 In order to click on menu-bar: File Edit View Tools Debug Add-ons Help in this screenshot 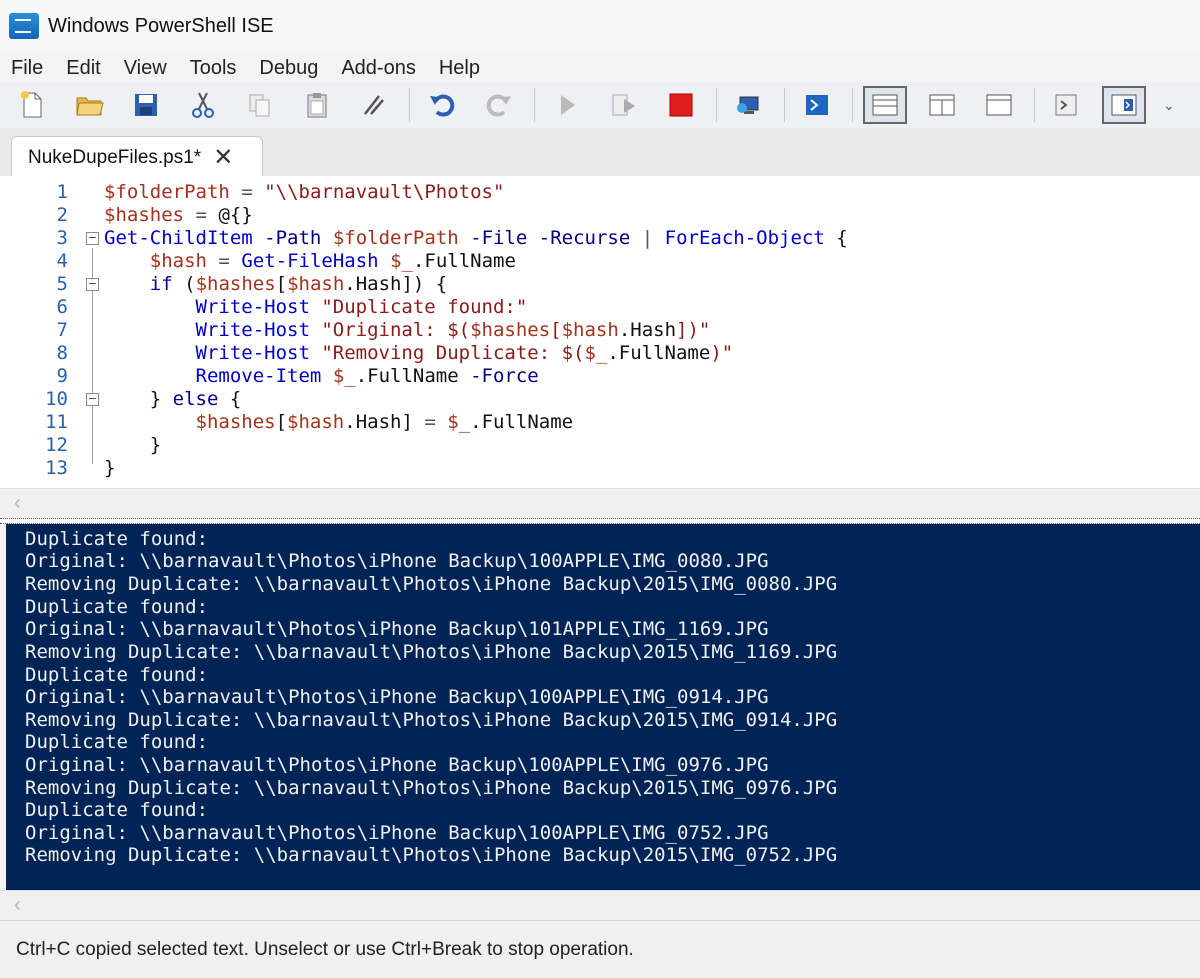, I will do `click(600, 68)`.